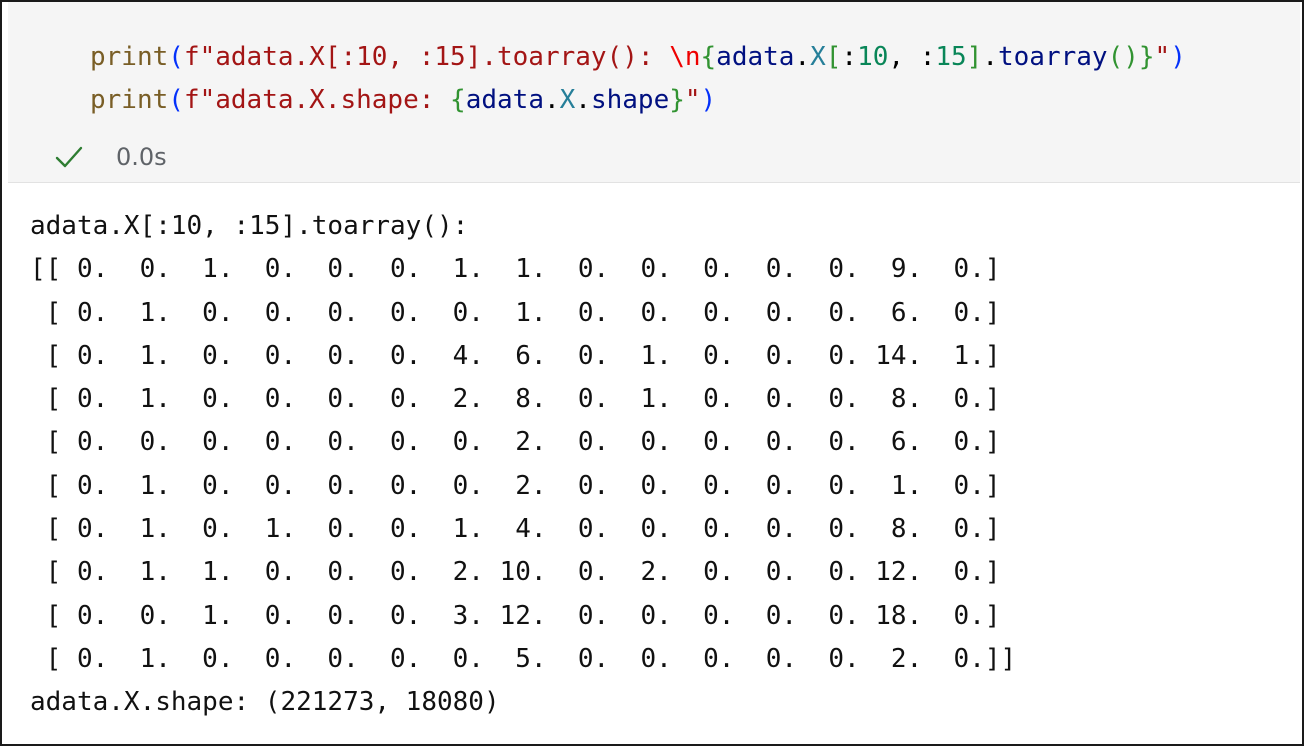 The height and width of the screenshot is (746, 1304). What do you see at coordinates (1146, 57) in the screenshot?
I see `line1-token: }` at bounding box center [1146, 57].